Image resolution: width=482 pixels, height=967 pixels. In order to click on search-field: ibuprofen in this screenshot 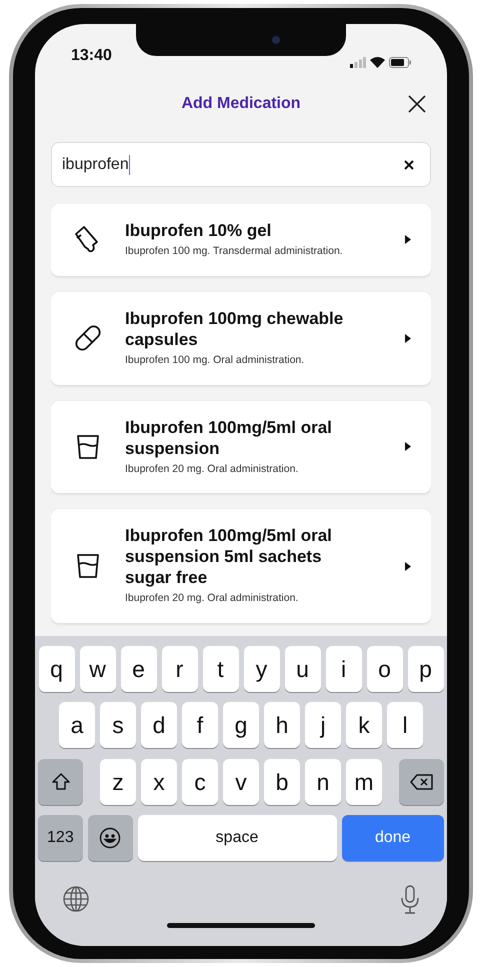, I will do `click(241, 164)`.